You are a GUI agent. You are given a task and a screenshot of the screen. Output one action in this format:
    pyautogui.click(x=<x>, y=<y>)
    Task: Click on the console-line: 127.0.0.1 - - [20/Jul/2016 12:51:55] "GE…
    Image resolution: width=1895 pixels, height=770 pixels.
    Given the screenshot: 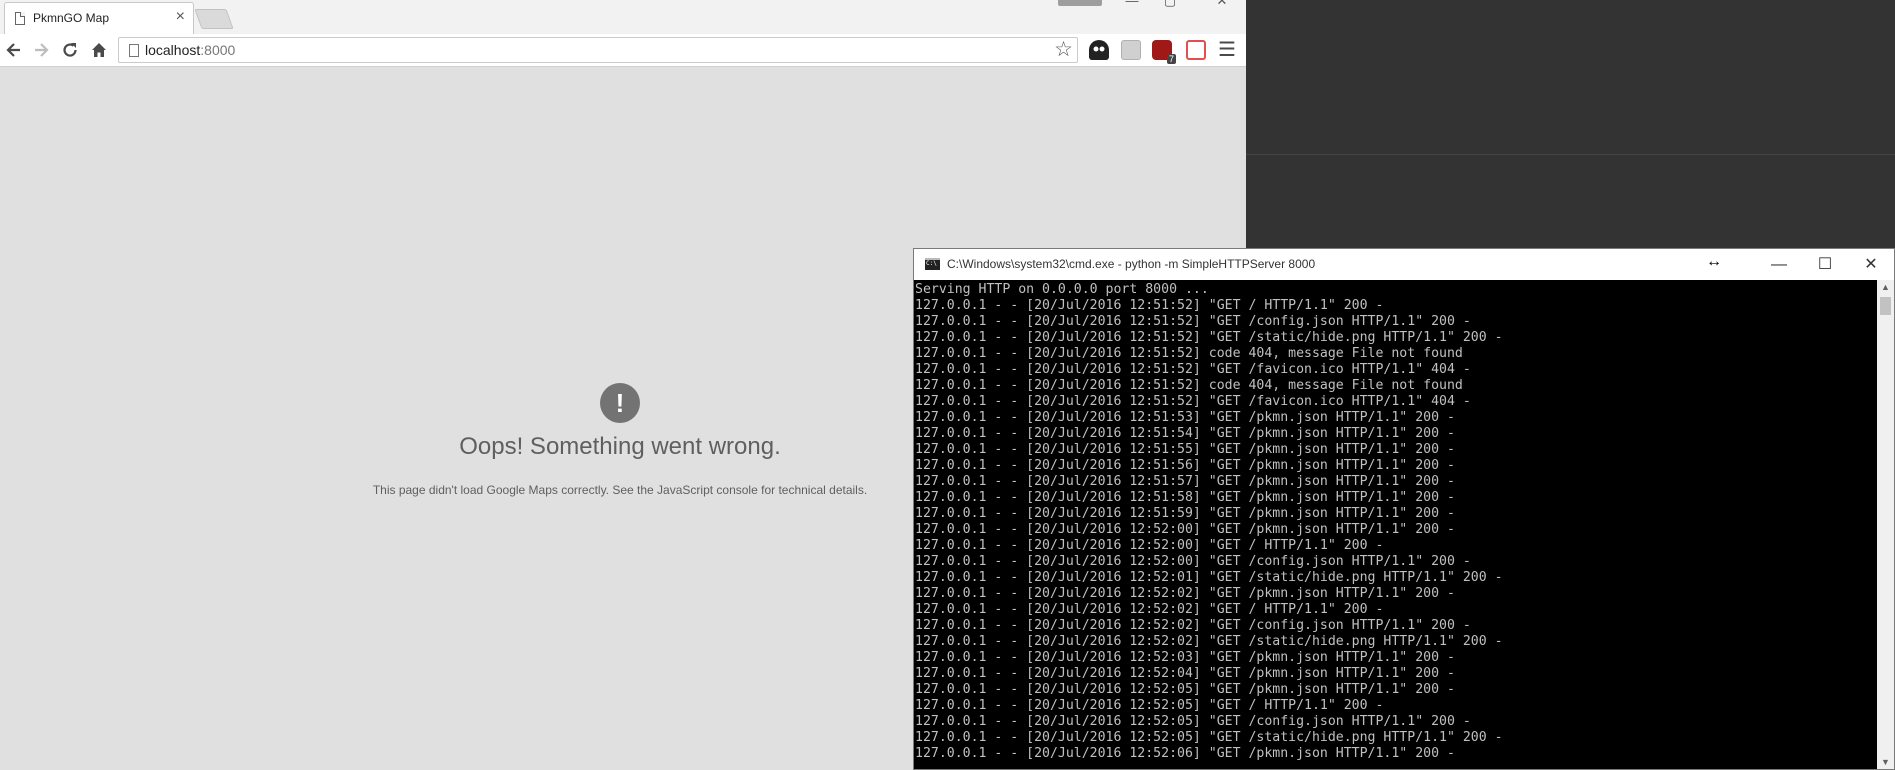 What is the action you would take?
    pyautogui.click(x=1185, y=449)
    